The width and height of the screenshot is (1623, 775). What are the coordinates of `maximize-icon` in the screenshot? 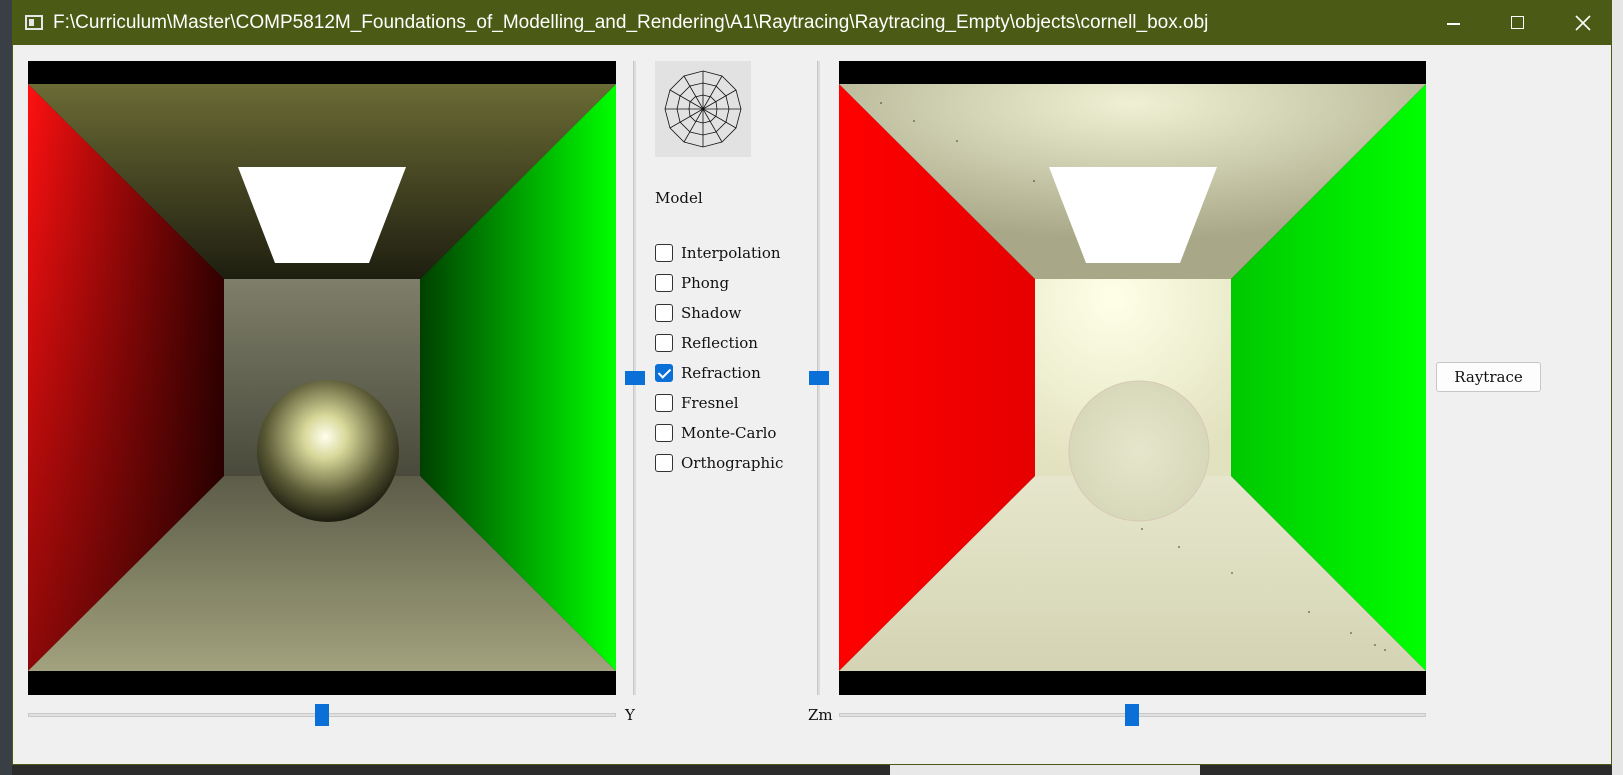 It's located at (1517, 22).